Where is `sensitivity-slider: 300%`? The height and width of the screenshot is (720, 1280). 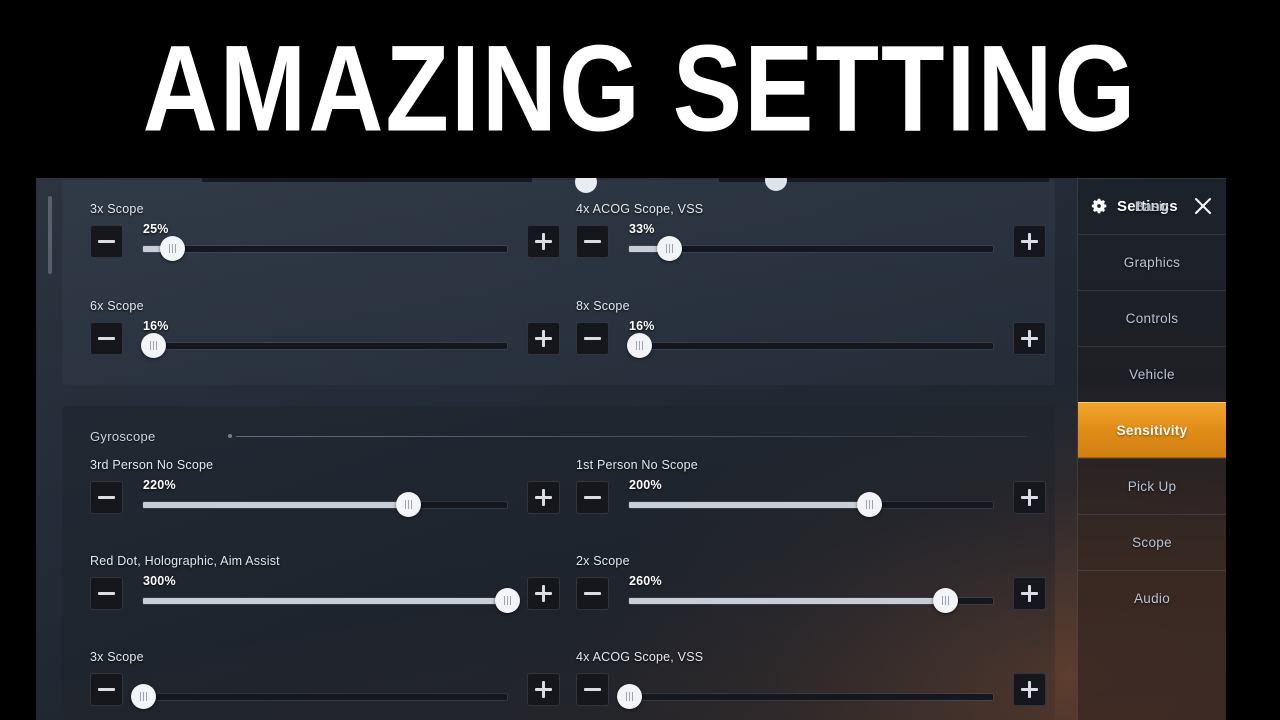
sensitivity-slider: 300% is located at coordinates (331, 593).